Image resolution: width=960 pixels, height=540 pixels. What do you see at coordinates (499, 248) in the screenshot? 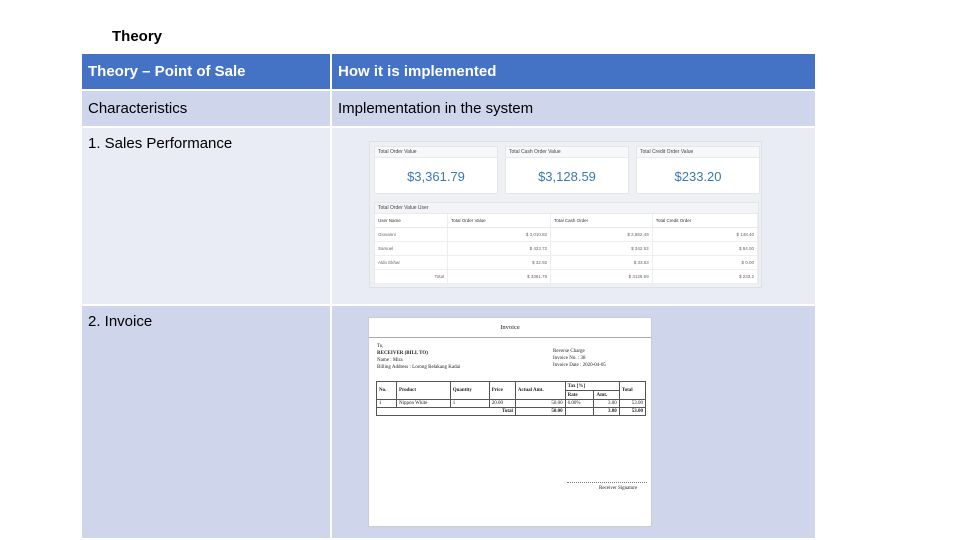
I see `cell: $ 423.72` at bounding box center [499, 248].